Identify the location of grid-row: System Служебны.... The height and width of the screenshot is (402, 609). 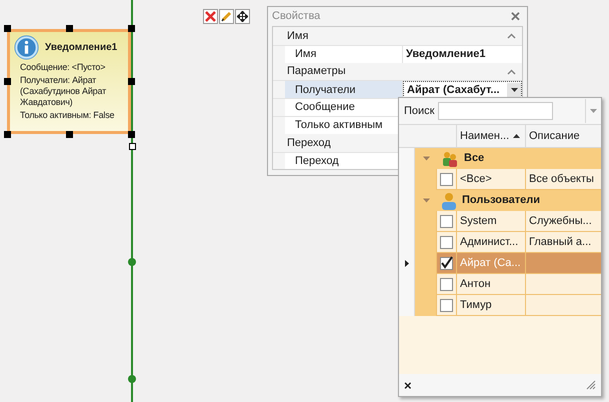
(518, 221).